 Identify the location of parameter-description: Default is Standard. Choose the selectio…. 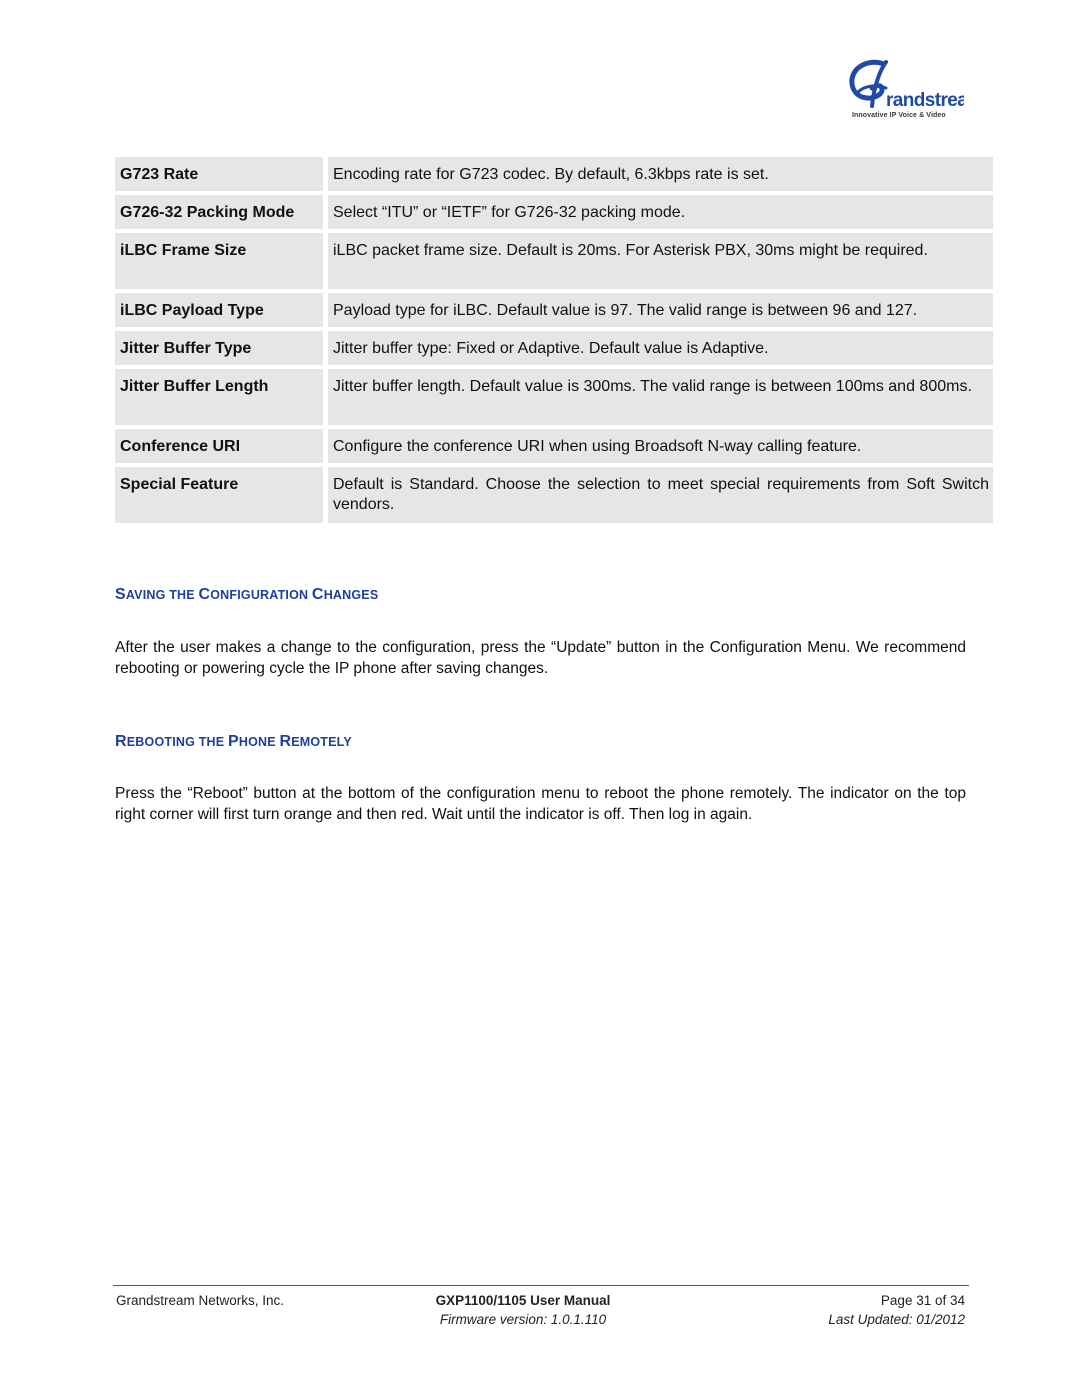
(660, 495).